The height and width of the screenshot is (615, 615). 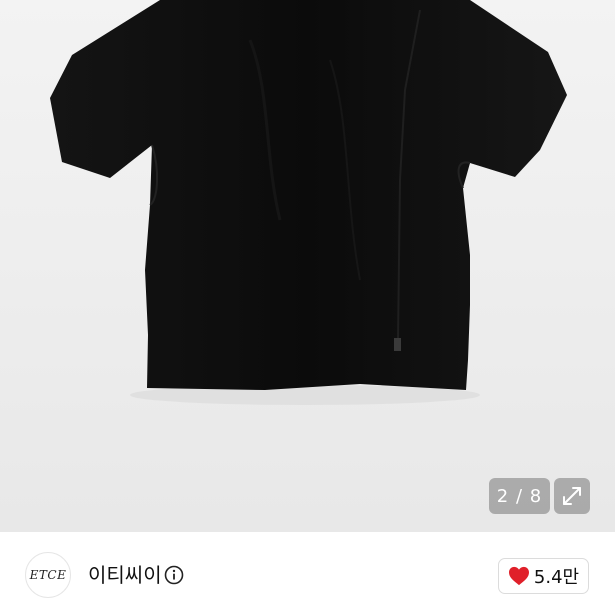 I want to click on expand-arrows-icon, so click(x=572, y=496).